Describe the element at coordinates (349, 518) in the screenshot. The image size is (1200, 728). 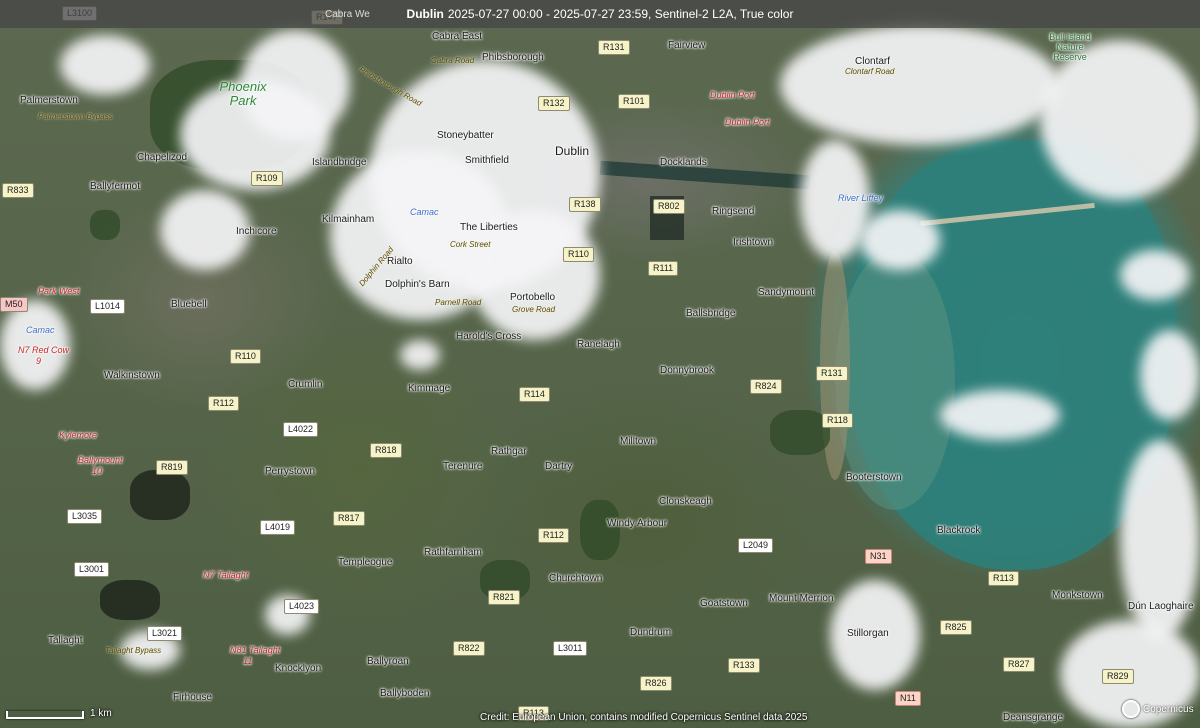
I see `road-shield-r817: R817` at that location.